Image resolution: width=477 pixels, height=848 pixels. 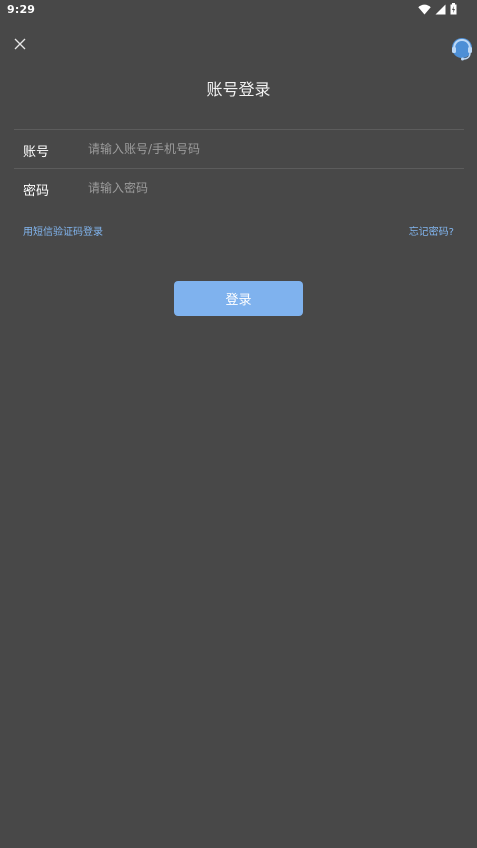 What do you see at coordinates (462, 49) in the screenshot?
I see `customer-service-button` at bounding box center [462, 49].